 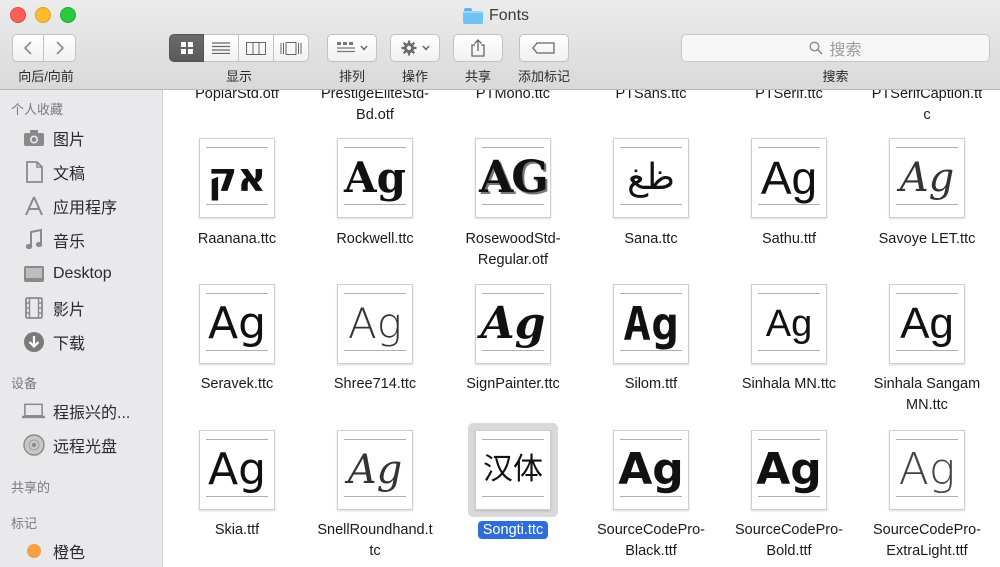 I want to click on file-item: Ag Shree714.ttc, so click(x=375, y=349).